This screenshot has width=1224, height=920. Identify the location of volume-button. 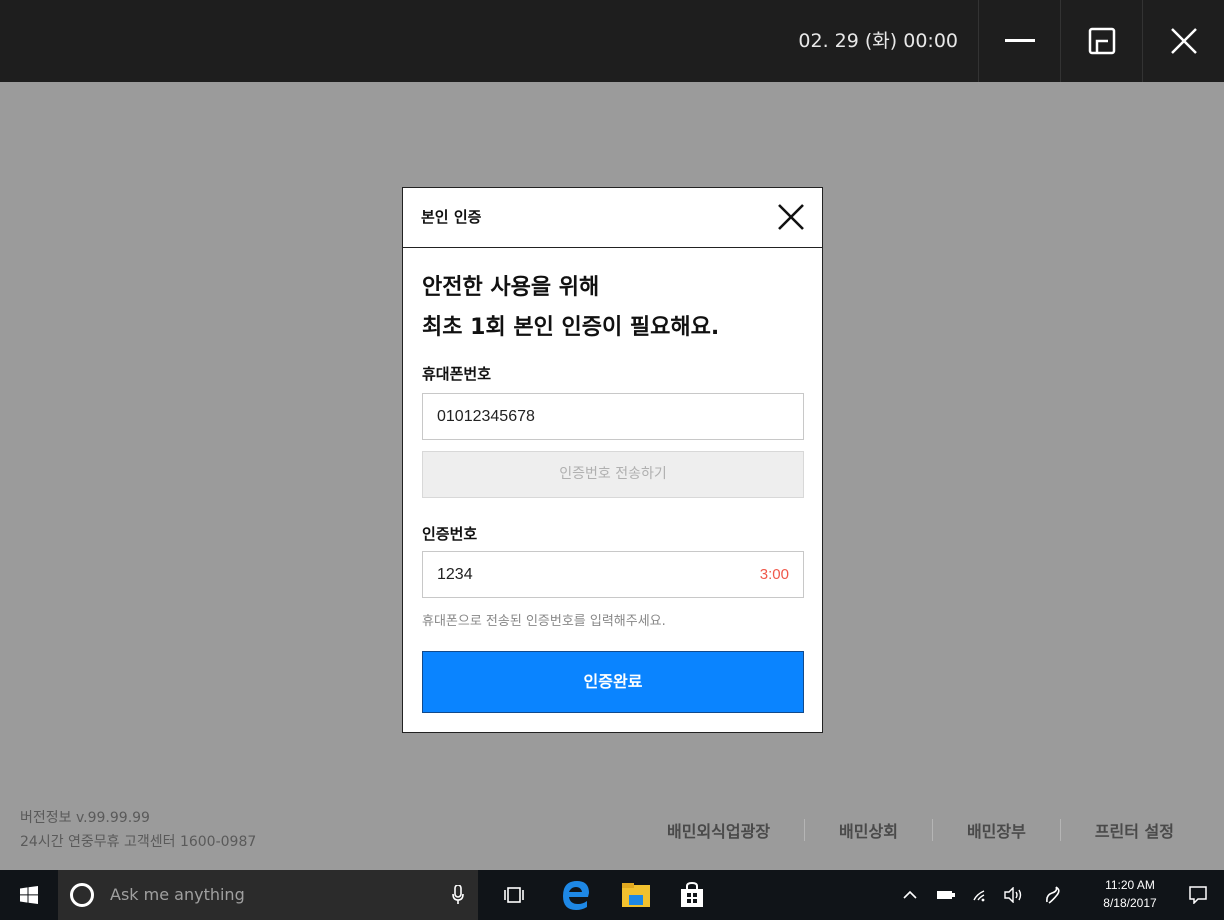
(1014, 895).